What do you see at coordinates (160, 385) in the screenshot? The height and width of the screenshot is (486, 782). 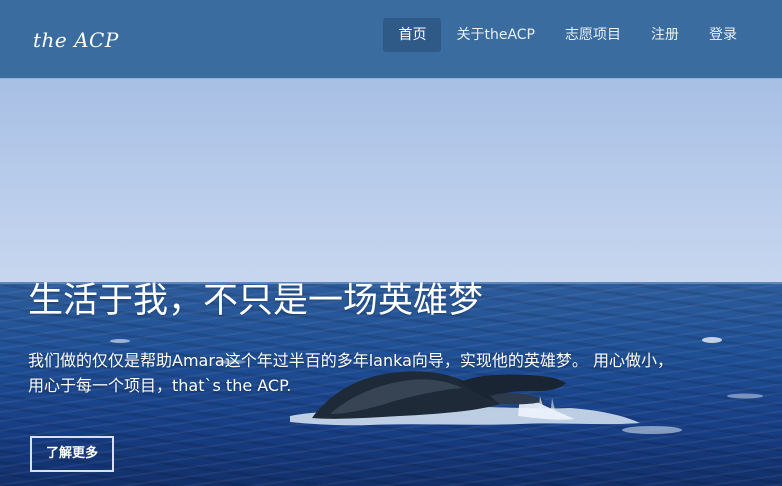 I see `hero-description-line-2: 用心于每一个项目，that`s the ACP.` at bounding box center [160, 385].